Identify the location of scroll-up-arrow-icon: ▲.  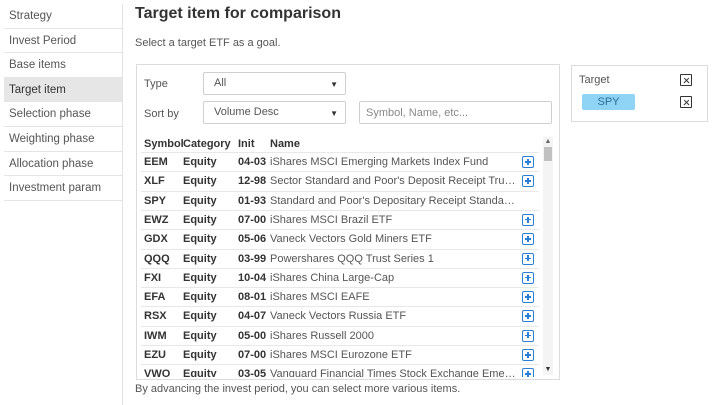
(548, 142).